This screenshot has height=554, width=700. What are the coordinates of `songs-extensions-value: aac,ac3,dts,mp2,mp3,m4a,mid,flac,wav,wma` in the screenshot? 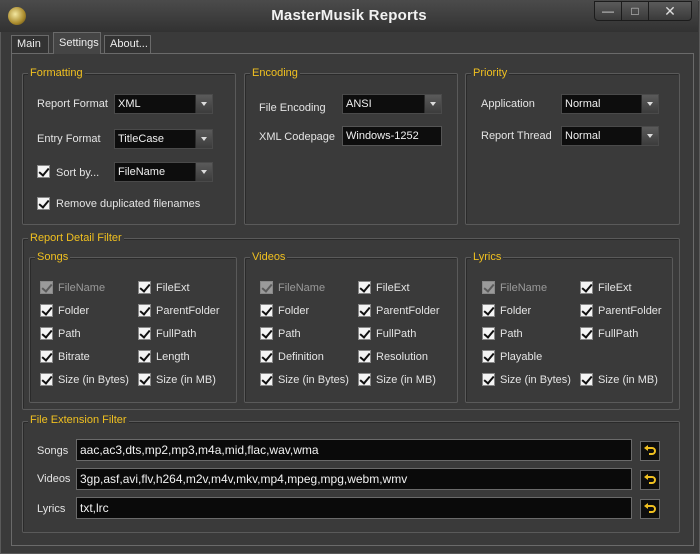 It's located at (199, 450).